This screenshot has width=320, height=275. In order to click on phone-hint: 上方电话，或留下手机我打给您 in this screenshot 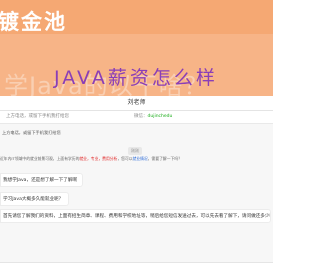, I will do `click(37, 117)`.